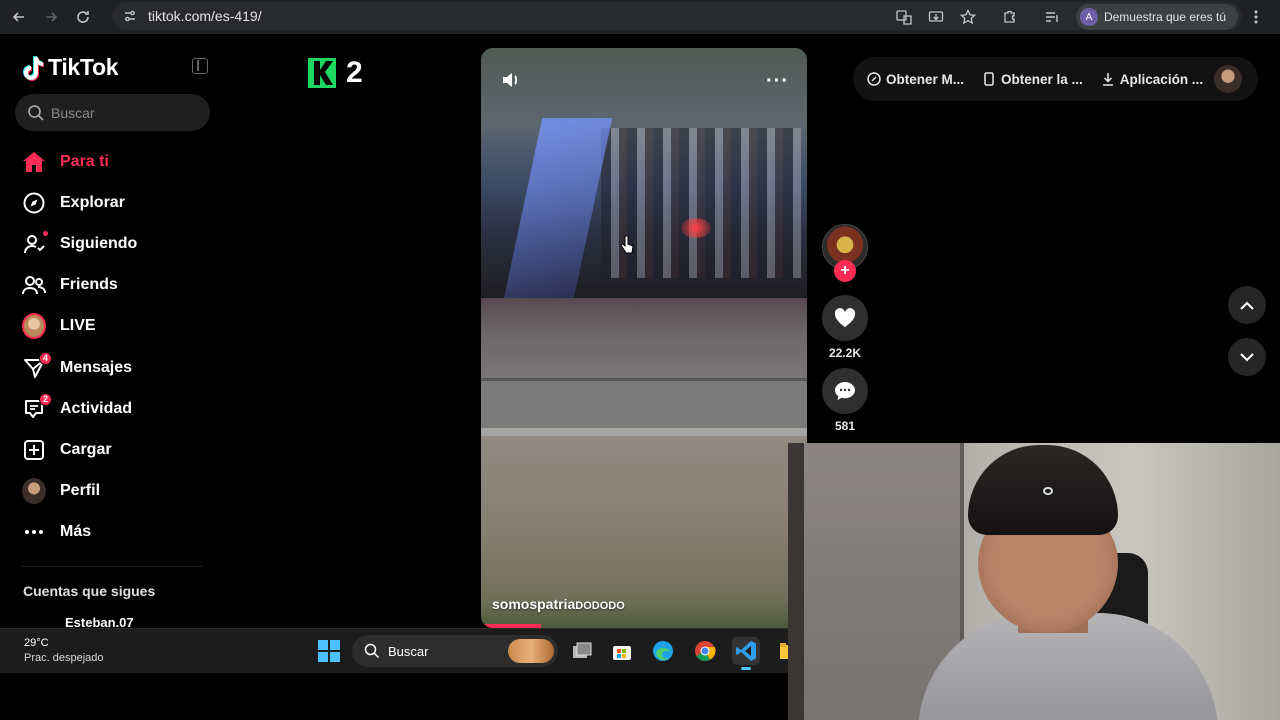 This screenshot has height=720, width=1280. What do you see at coordinates (663, 651) in the screenshot?
I see `edge-icon` at bounding box center [663, 651].